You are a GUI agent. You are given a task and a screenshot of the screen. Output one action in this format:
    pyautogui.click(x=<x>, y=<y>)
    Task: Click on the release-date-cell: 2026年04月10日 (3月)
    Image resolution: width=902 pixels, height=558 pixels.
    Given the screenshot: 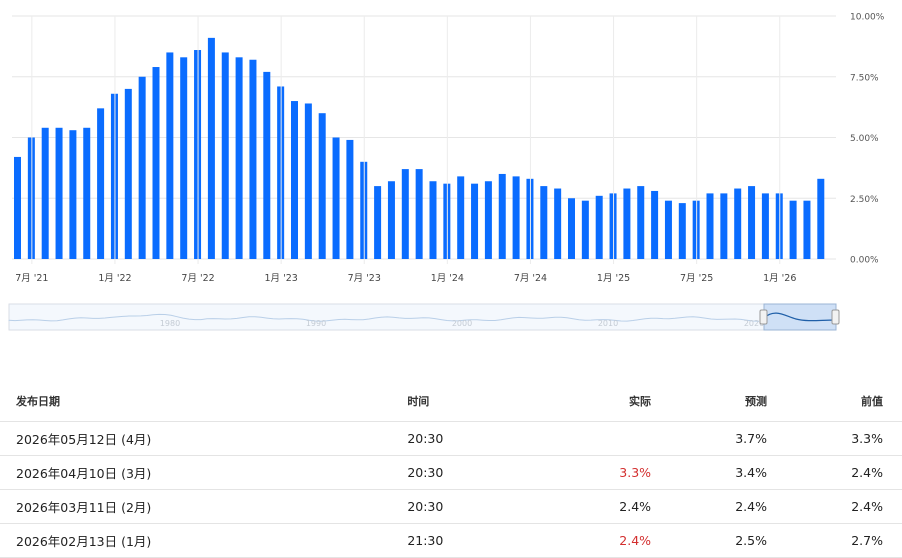 What is the action you would take?
    pyautogui.click(x=204, y=472)
    